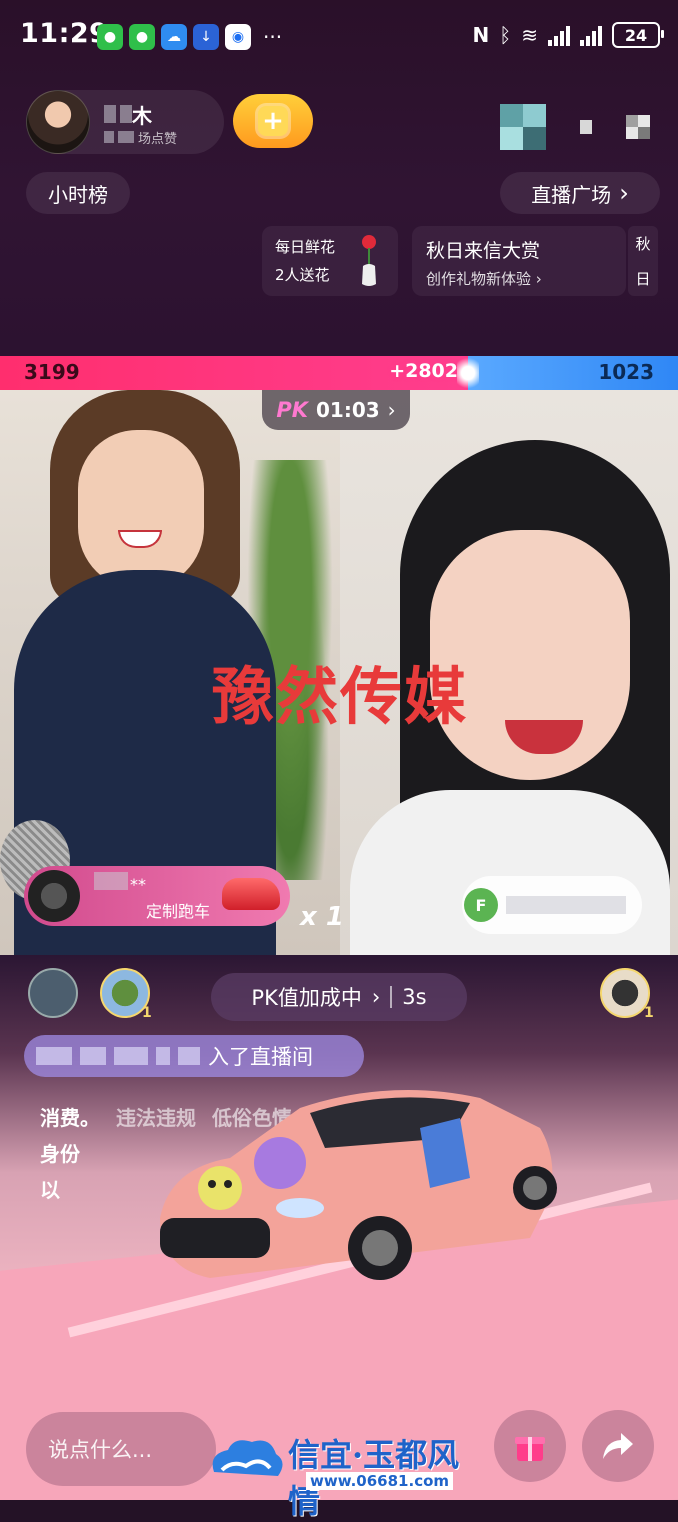 This screenshot has width=678, height=1522. What do you see at coordinates (251, 894) in the screenshot?
I see `sports-car-icon` at bounding box center [251, 894].